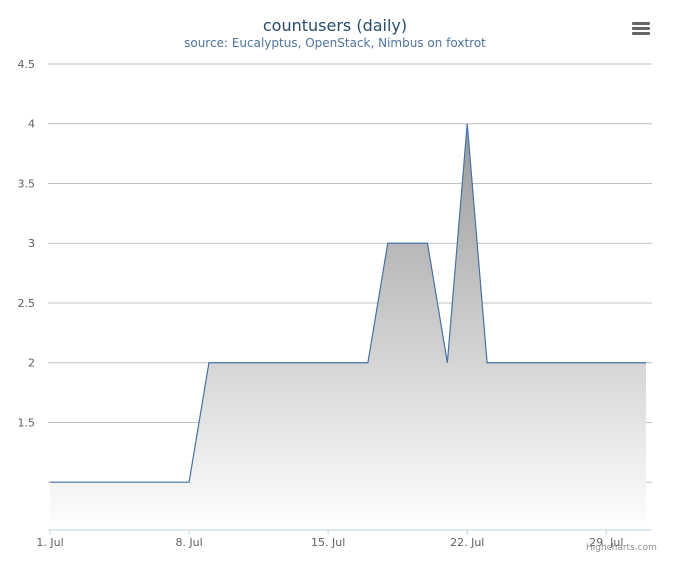 Image resolution: width=680 pixels, height=566 pixels. What do you see at coordinates (188, 542) in the screenshot?
I see `x-tick-label: 8. Jul` at bounding box center [188, 542].